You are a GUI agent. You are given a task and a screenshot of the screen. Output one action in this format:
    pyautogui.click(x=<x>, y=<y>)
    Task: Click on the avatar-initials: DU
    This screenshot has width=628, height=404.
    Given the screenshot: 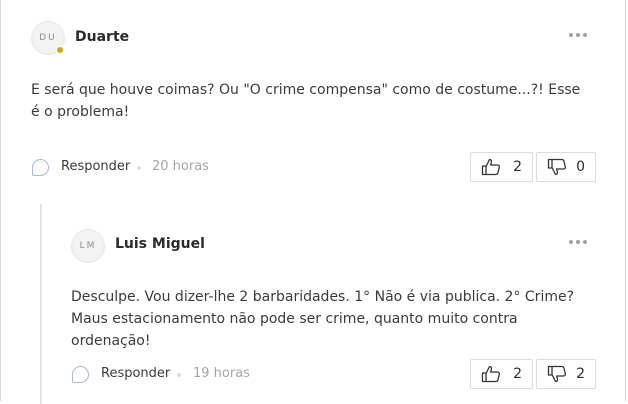 What is the action you would take?
    pyautogui.click(x=48, y=38)
    